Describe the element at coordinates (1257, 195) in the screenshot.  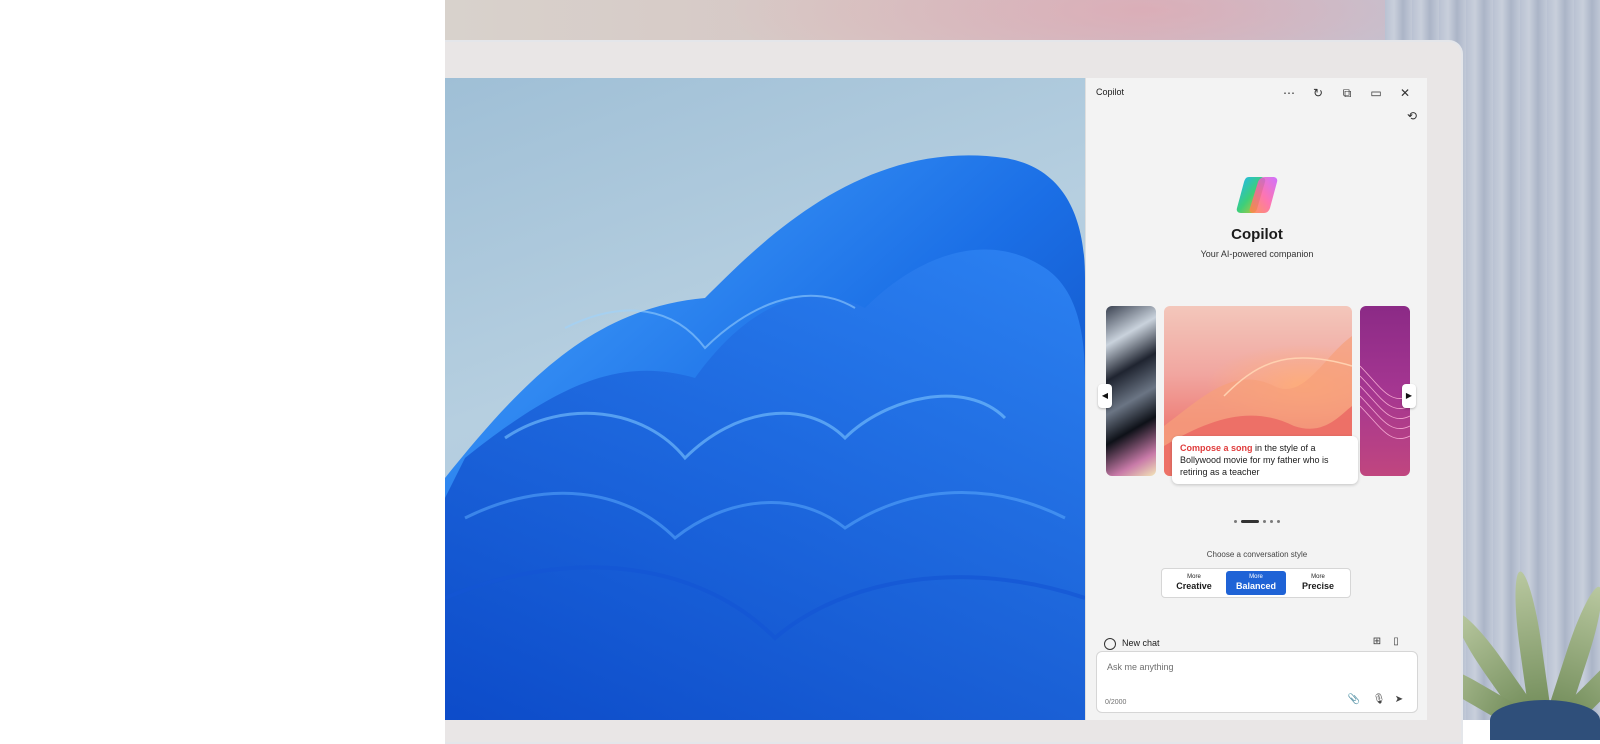
I see `copilot-logo-icon` at that location.